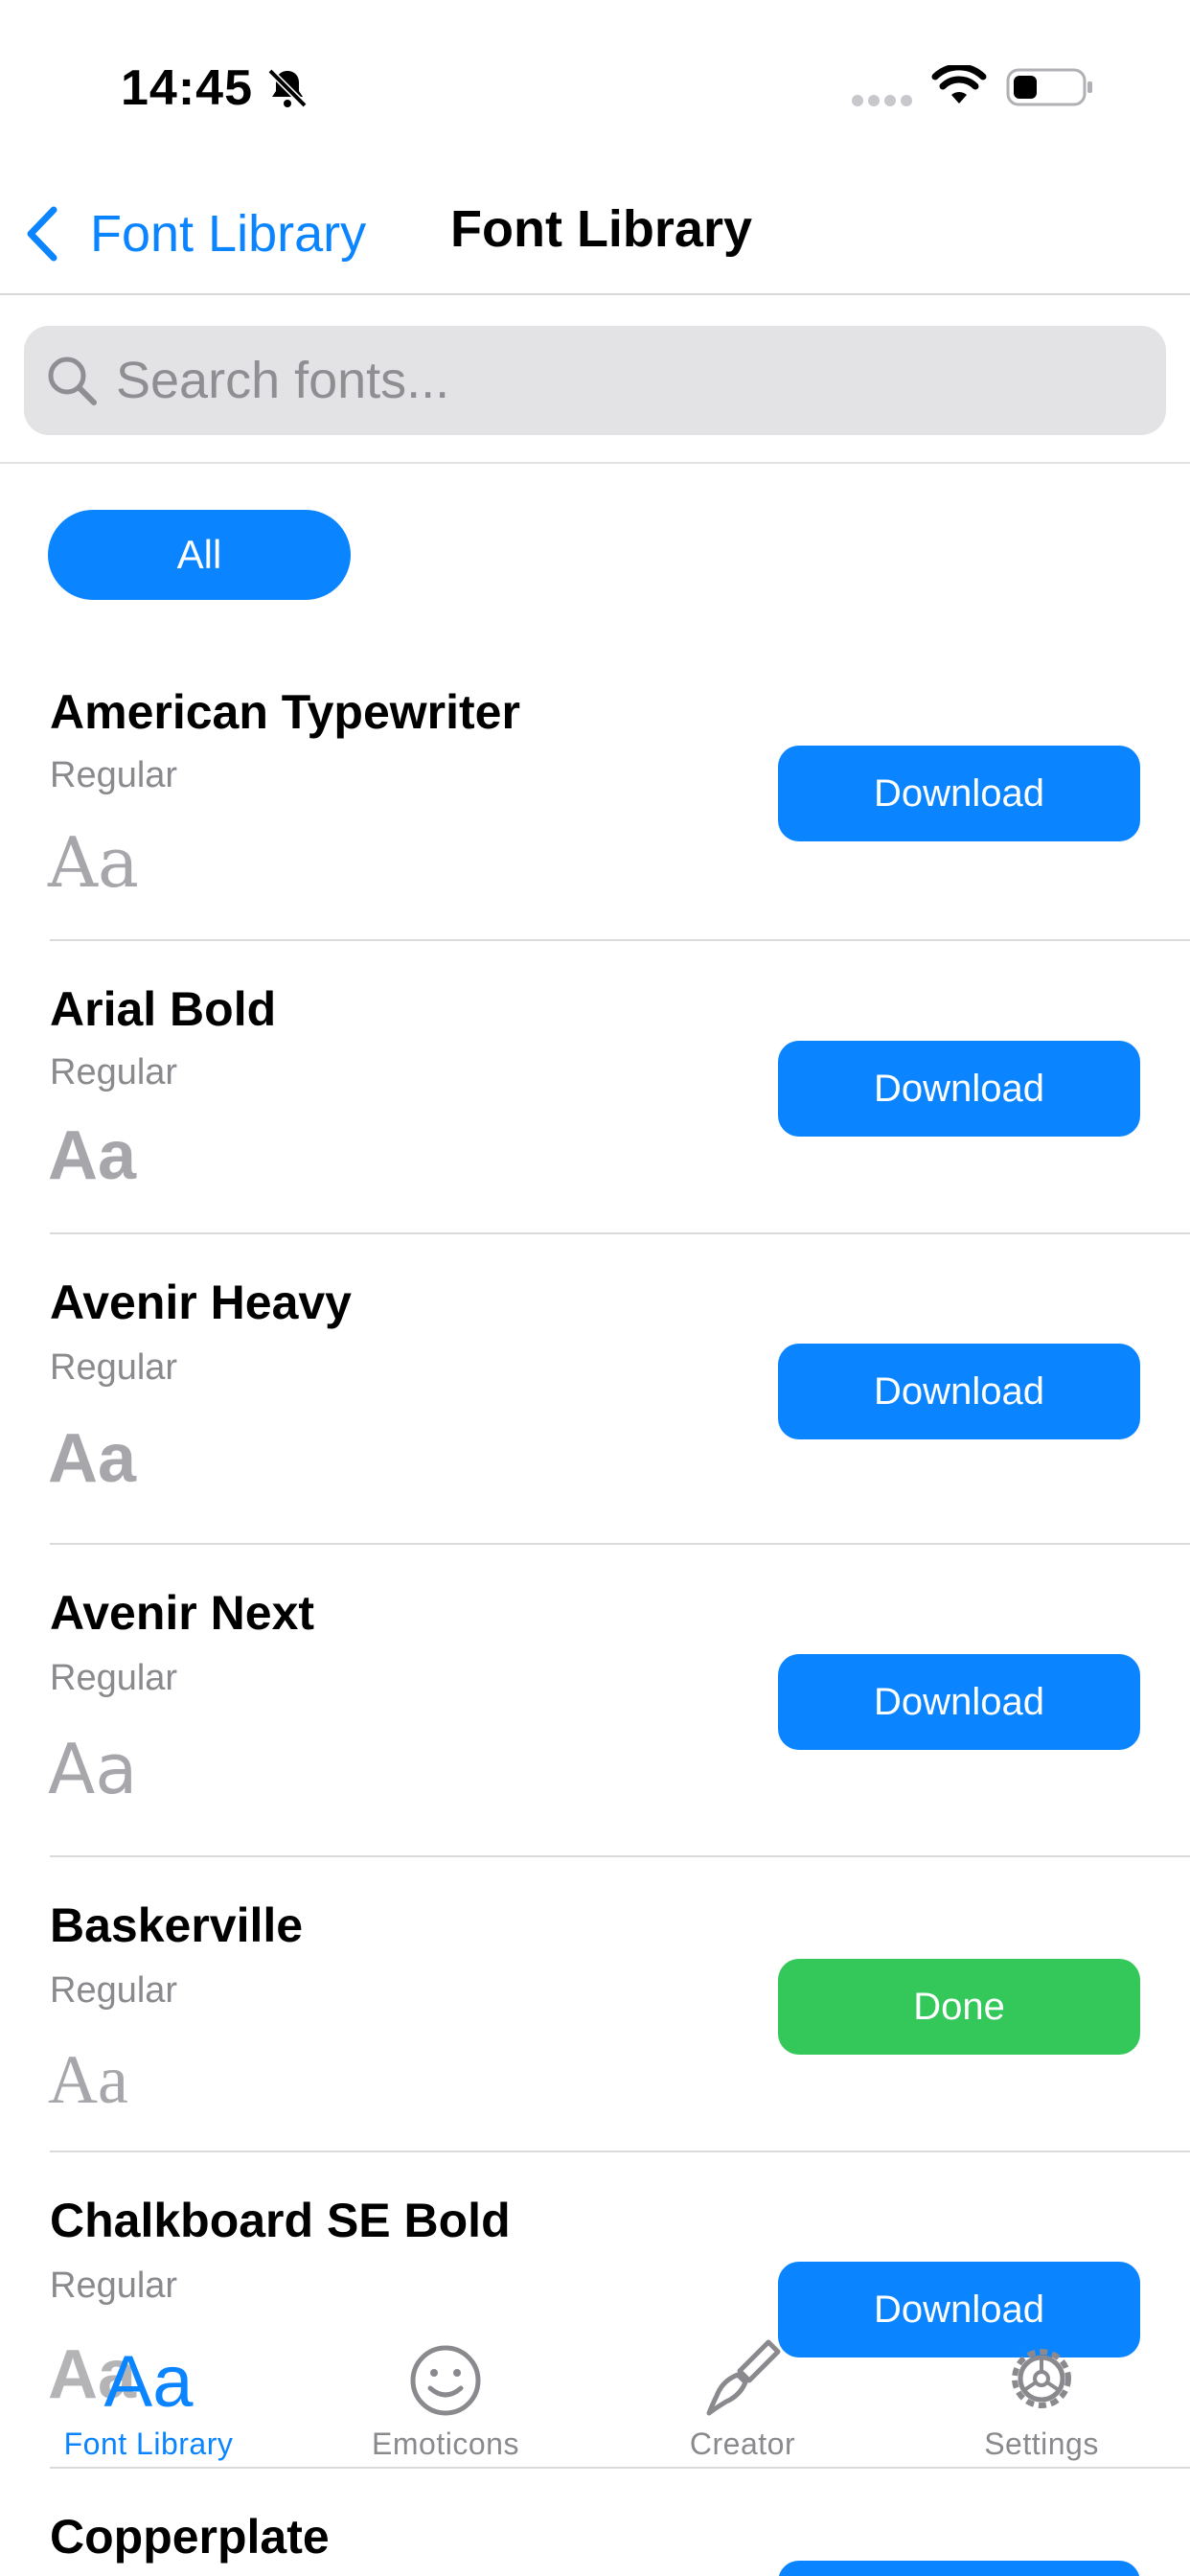 This screenshot has width=1190, height=2576. What do you see at coordinates (595, 1389) in the screenshot?
I see `font-row: Avenir Heavy Regular Aa Download` at bounding box center [595, 1389].